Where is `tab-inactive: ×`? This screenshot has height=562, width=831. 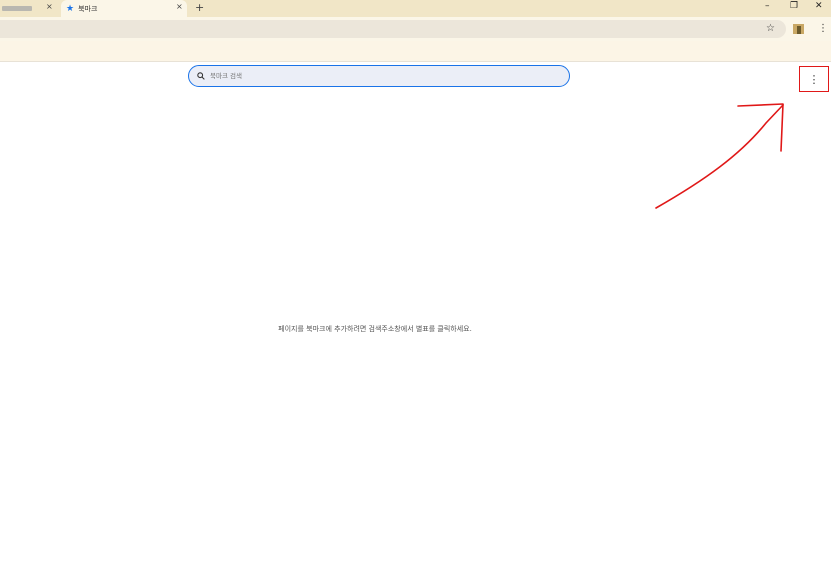
tab-inactive: × is located at coordinates (30, 8).